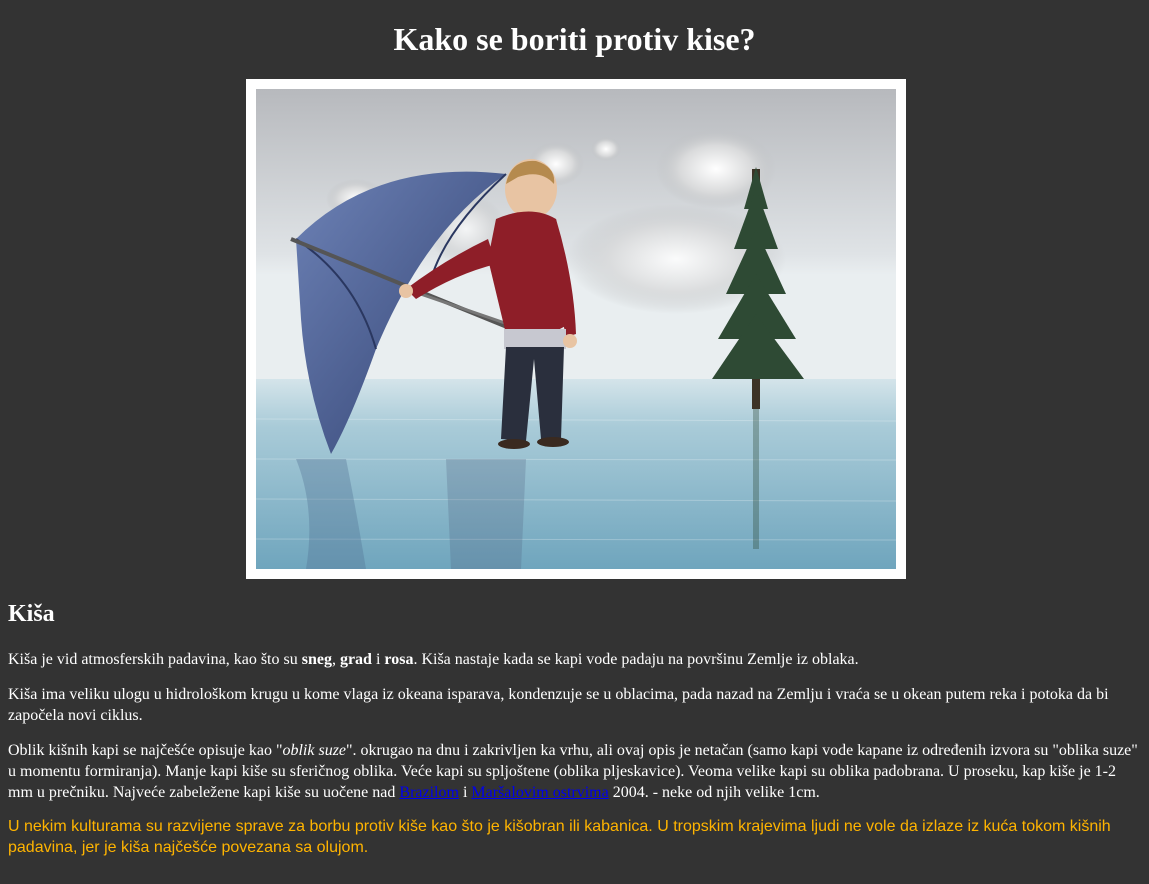 Image resolution: width=1149 pixels, height=884 pixels. What do you see at coordinates (714, 792) in the screenshot?
I see `p3-text-4: 2004. - neke od njih velike 1cm.` at bounding box center [714, 792].